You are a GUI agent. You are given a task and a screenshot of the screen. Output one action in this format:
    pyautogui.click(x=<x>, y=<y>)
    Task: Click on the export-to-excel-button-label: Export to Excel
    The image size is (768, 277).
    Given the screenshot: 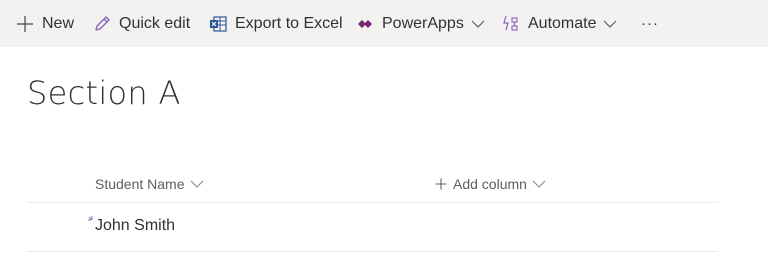 What is the action you would take?
    pyautogui.click(x=289, y=23)
    